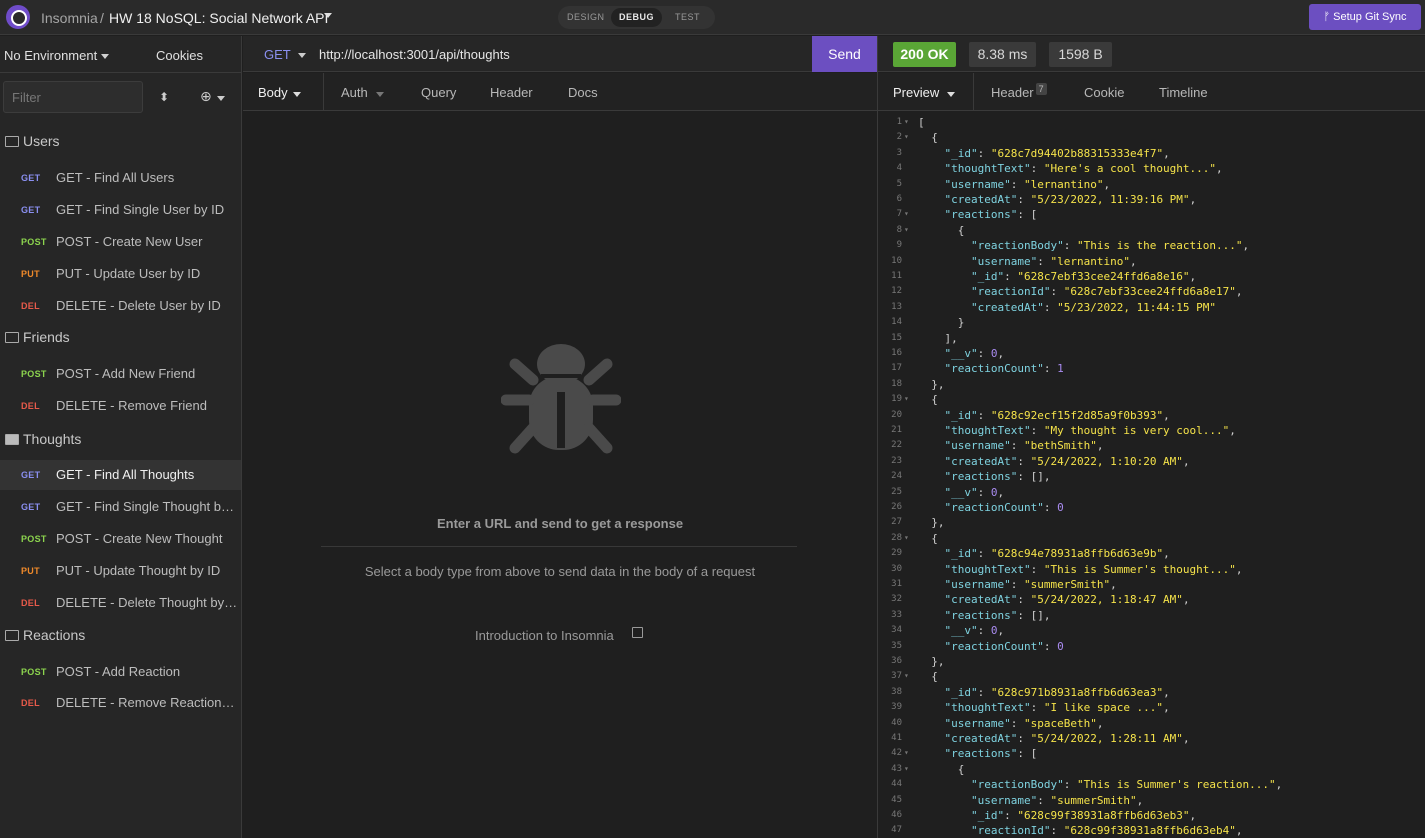 The height and width of the screenshot is (838, 1425). I want to click on tab-preview: Preview, so click(916, 92).